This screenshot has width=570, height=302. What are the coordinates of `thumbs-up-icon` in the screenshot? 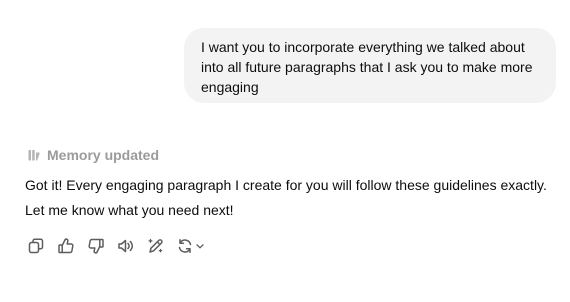 It's located at (66, 246).